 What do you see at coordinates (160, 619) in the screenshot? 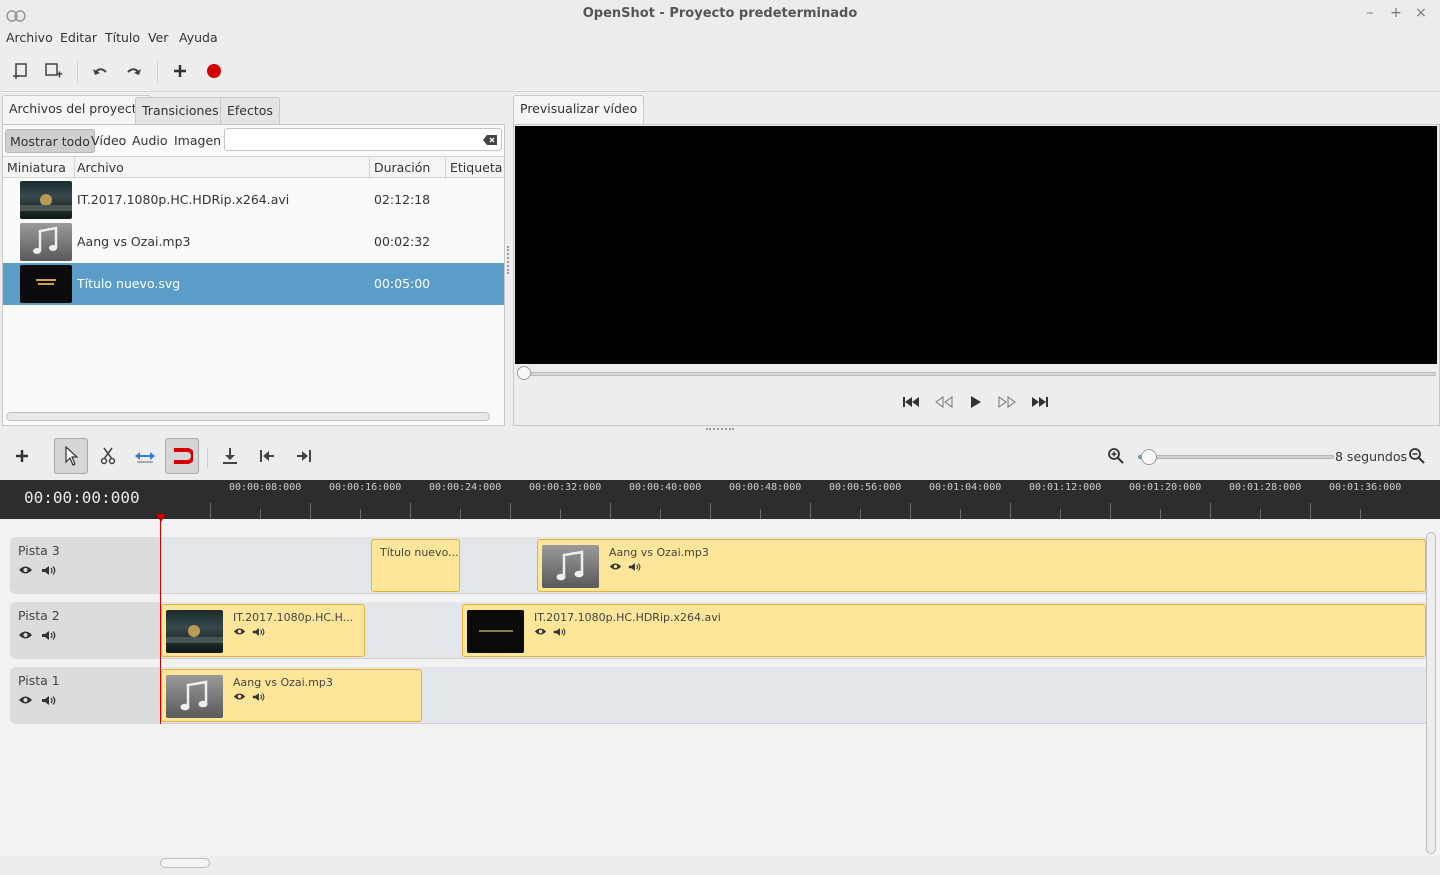
I see `playhead-line` at bounding box center [160, 619].